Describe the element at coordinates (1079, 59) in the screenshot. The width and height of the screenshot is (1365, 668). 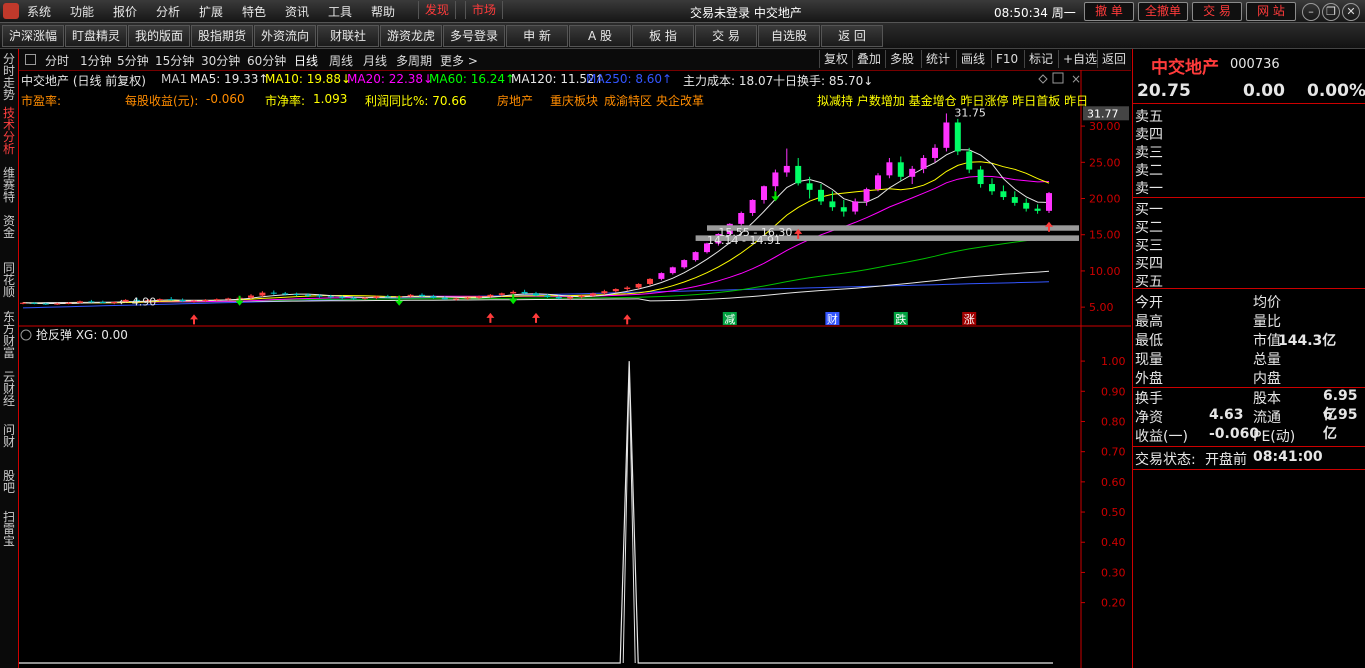
I see `tool-add-watch: +自选` at that location.